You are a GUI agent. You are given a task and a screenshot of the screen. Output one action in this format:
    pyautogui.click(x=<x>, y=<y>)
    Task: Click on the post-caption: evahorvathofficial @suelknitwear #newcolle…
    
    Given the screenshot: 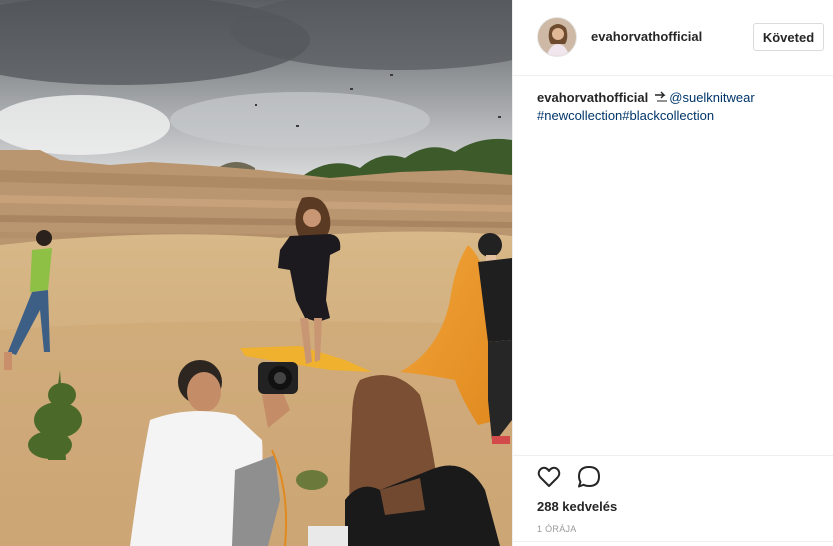 What is the action you would take?
    pyautogui.click(x=677, y=107)
    